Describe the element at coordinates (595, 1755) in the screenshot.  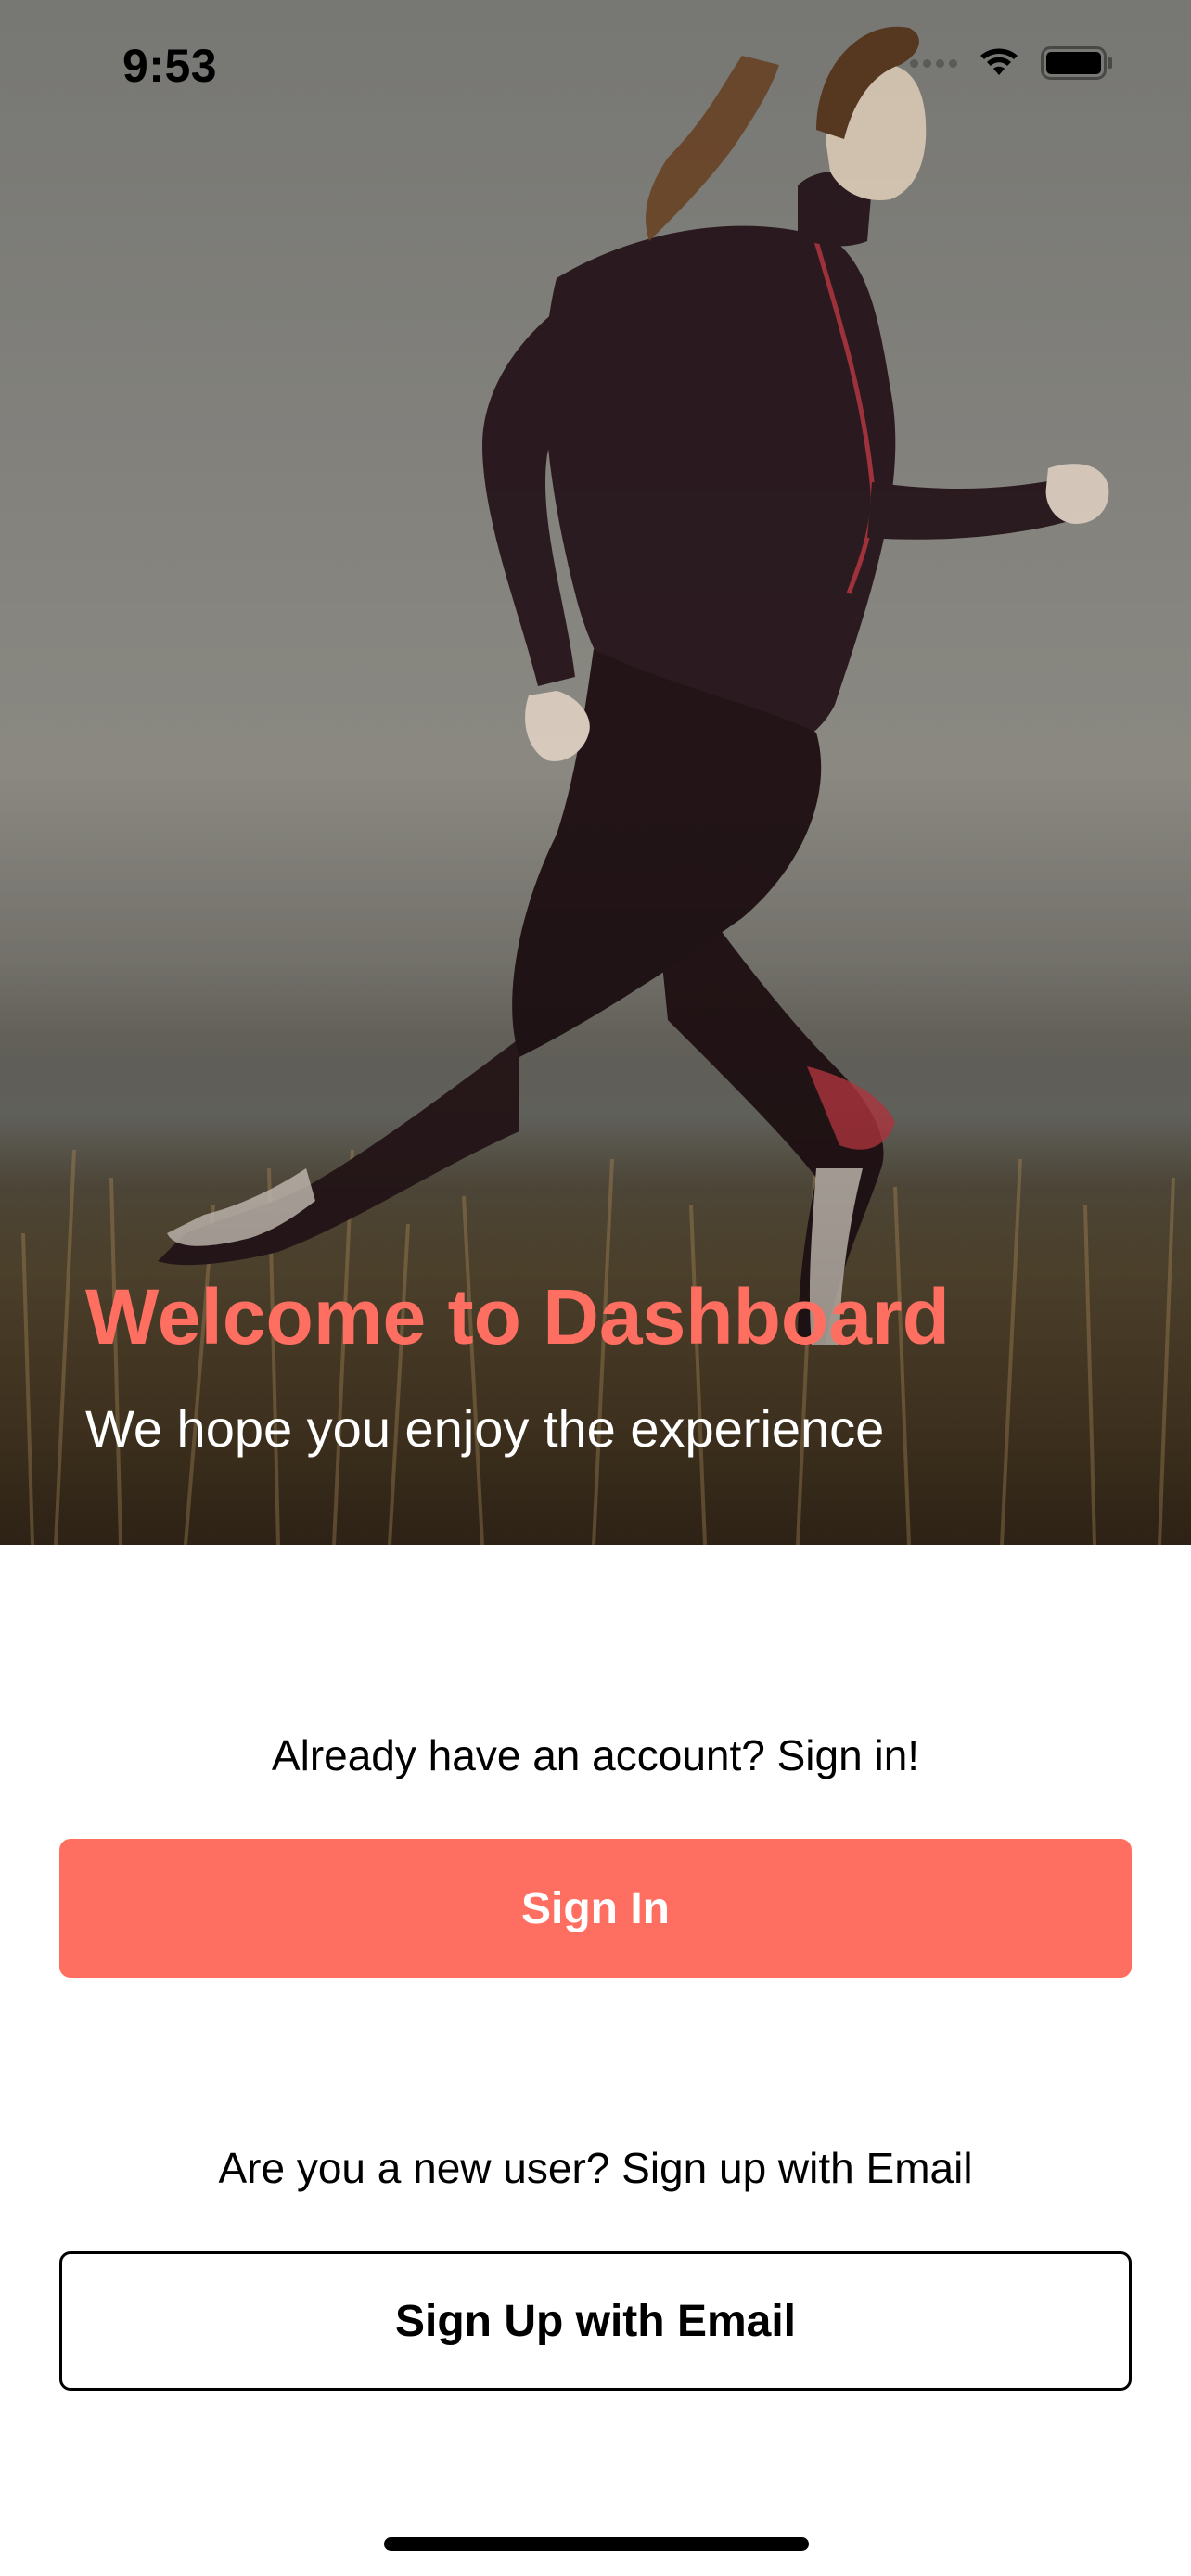
I see `sign-in-prompt: Already have an account? Sign in!` at that location.